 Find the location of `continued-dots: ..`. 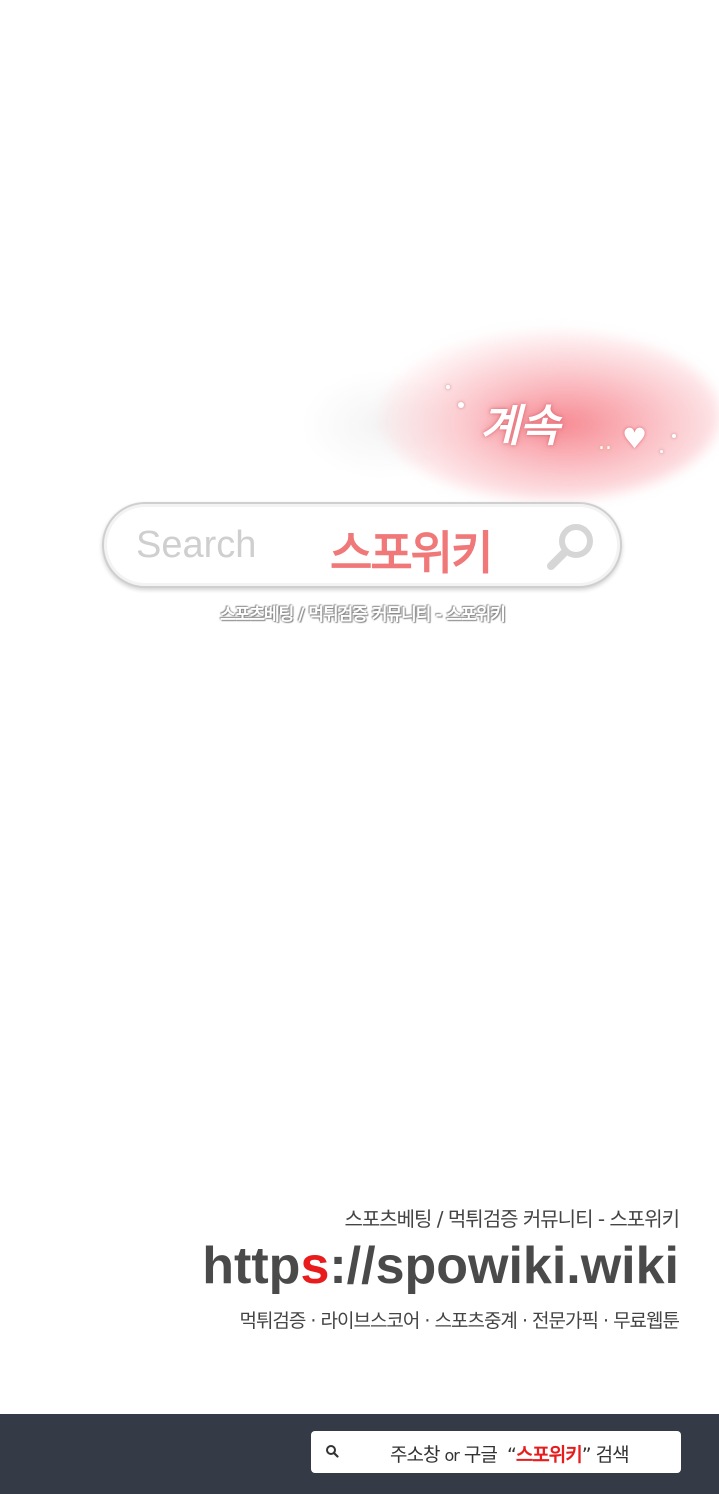

continued-dots: .. is located at coordinates (605, 442).